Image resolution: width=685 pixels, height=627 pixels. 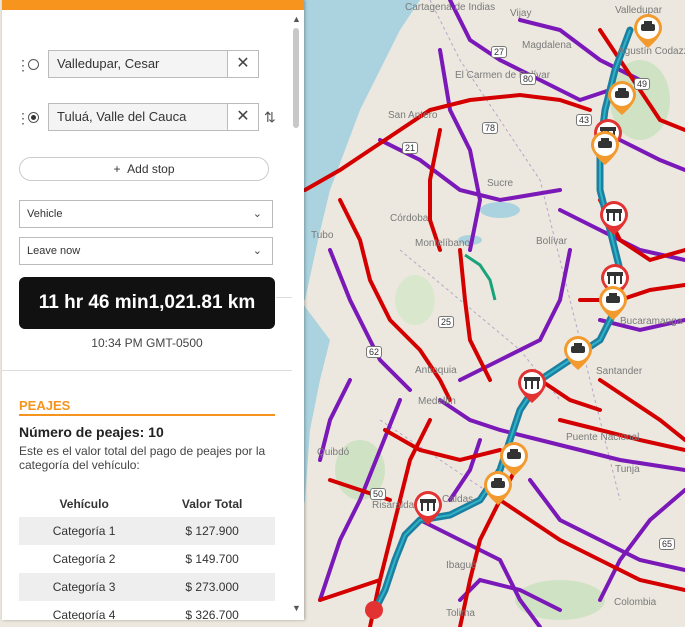 I want to click on origin-input: Valledupar, Cesar, so click(x=138, y=64).